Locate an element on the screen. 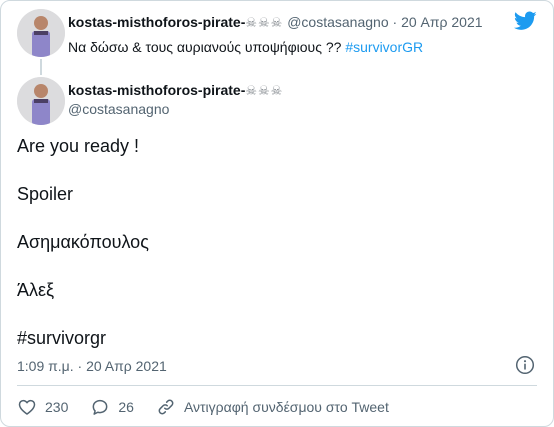 The height and width of the screenshot is (427, 554). tweet-line-2: Spoiler is located at coordinates (45, 194).